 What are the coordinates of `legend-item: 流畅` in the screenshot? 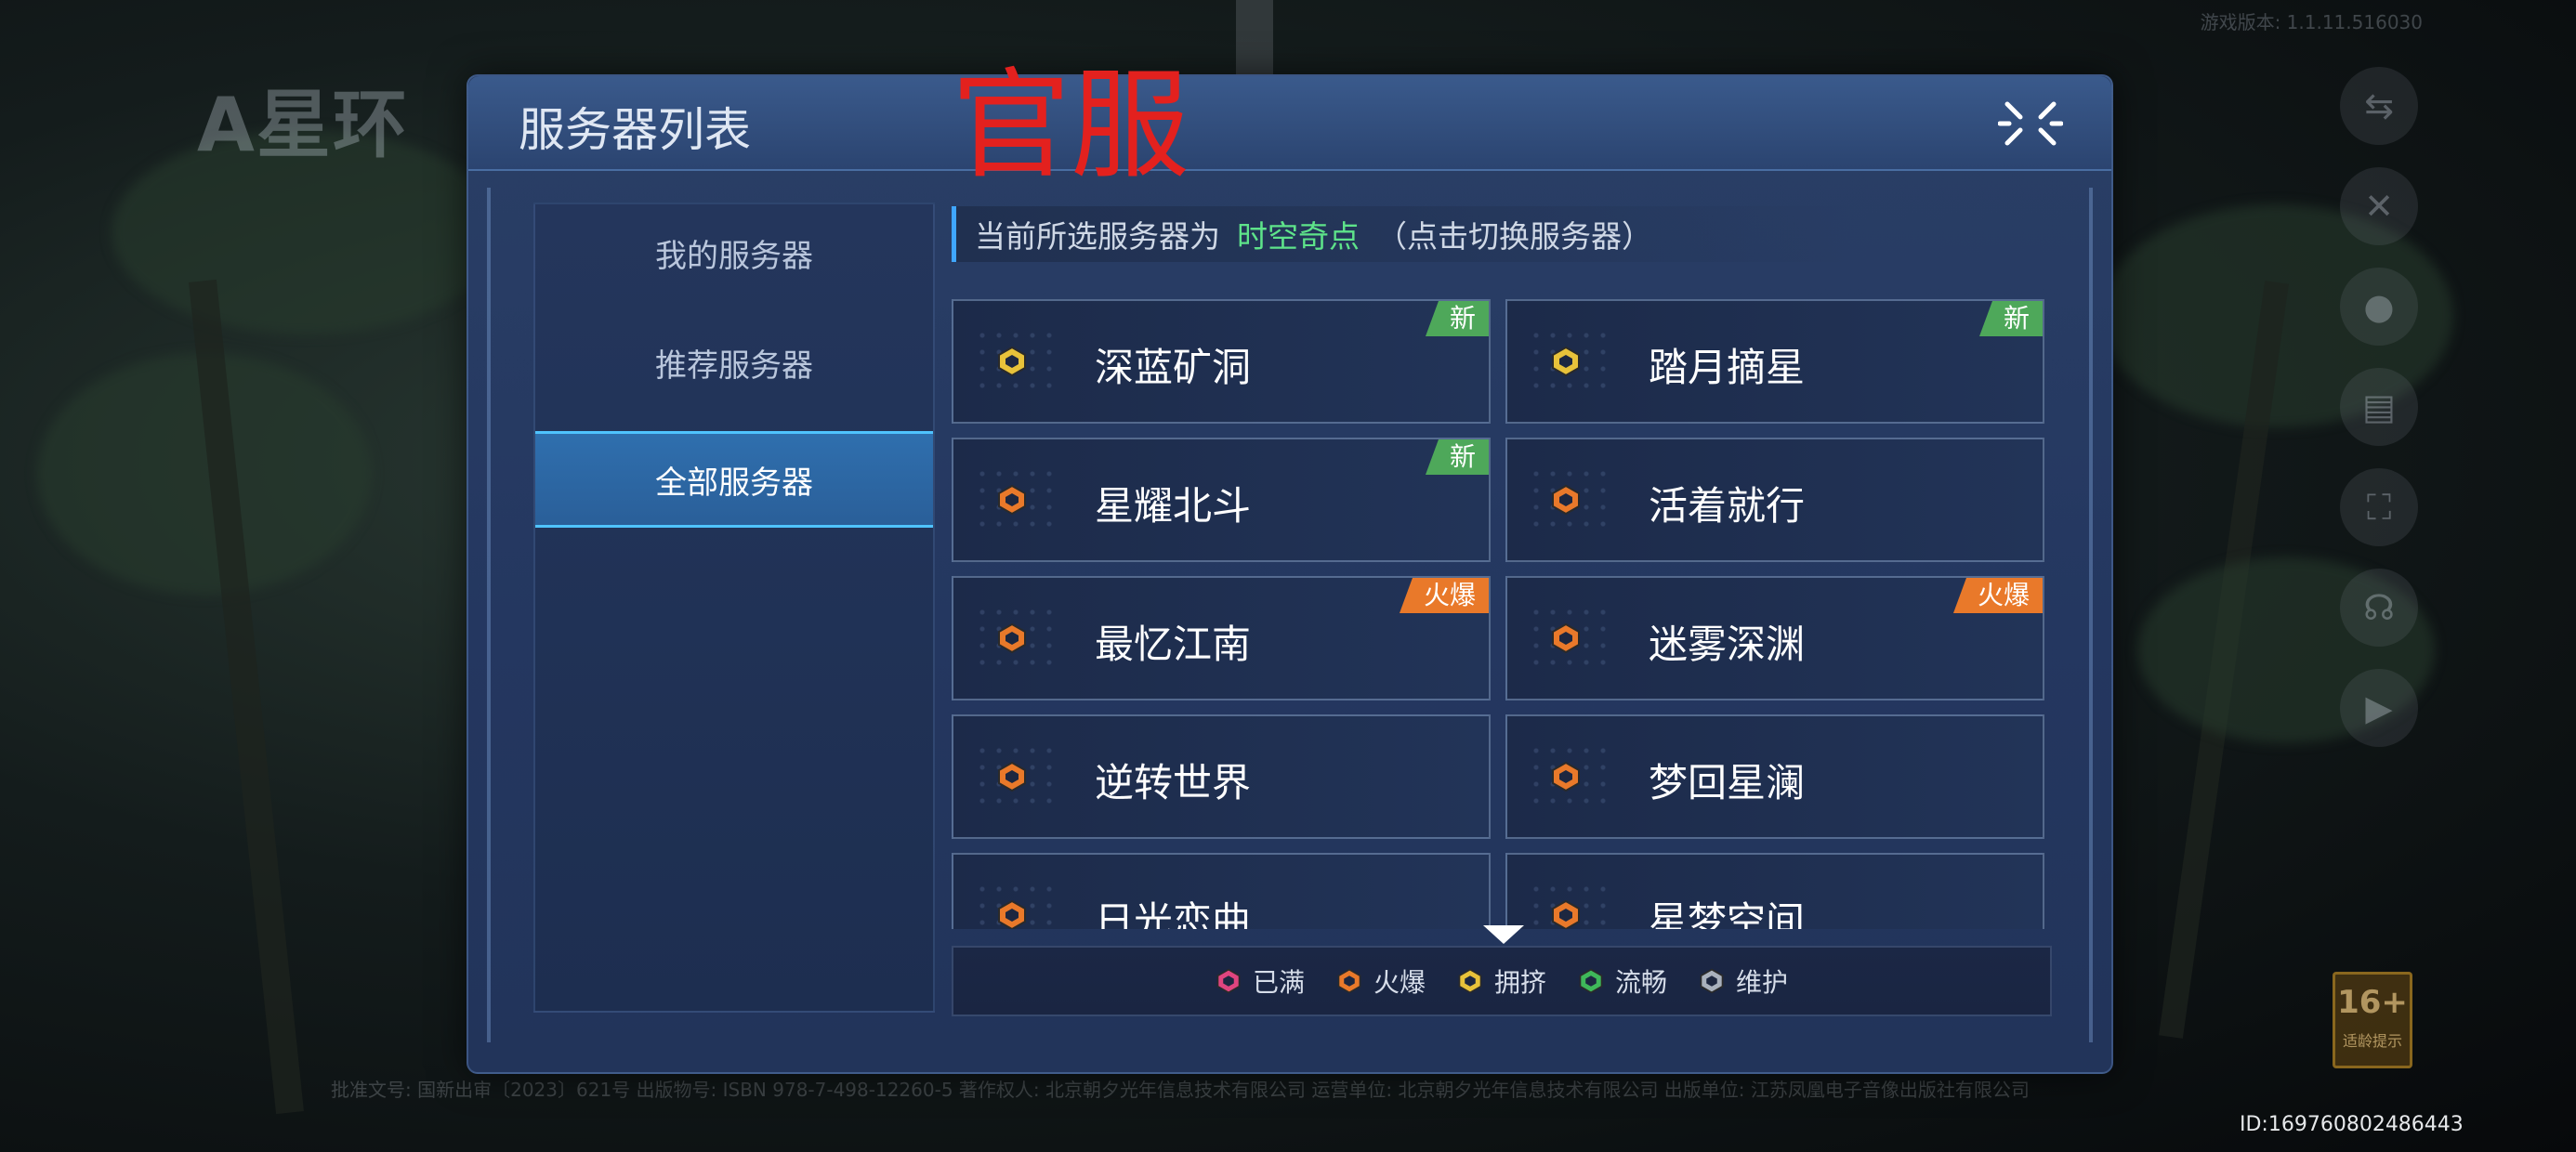 It's located at (1622, 981).